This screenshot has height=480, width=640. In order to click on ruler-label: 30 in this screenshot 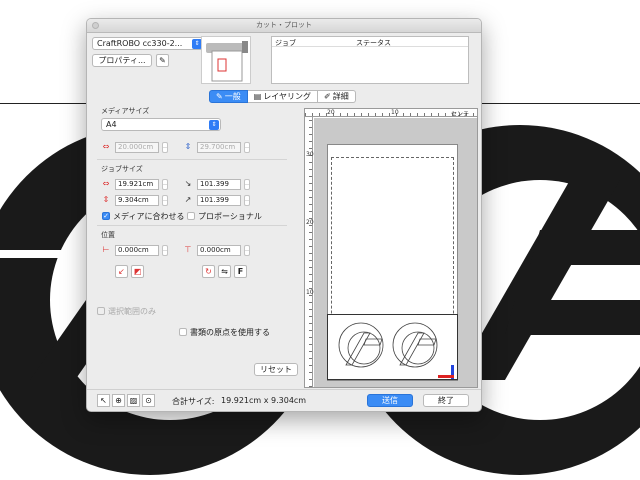, I will do `click(310, 154)`.